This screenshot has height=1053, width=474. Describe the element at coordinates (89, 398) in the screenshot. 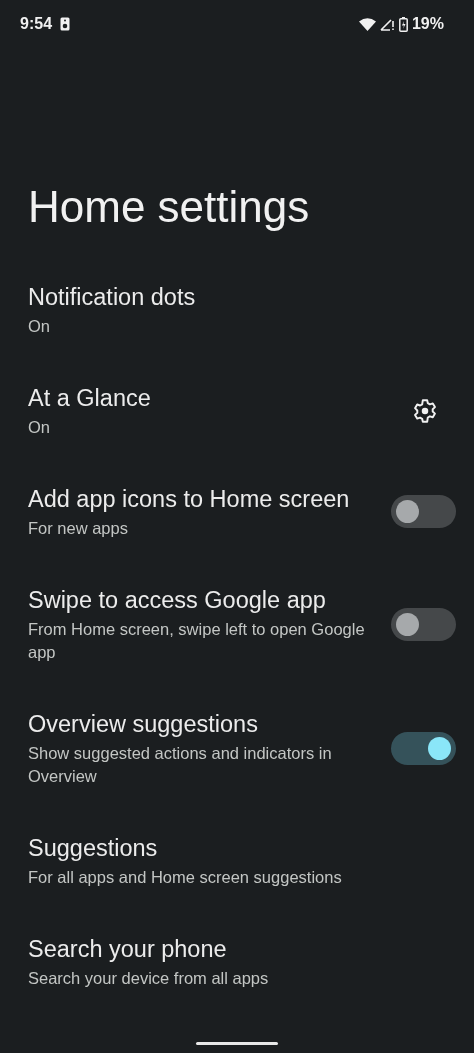

I see `setting-title: At a Glance` at that location.